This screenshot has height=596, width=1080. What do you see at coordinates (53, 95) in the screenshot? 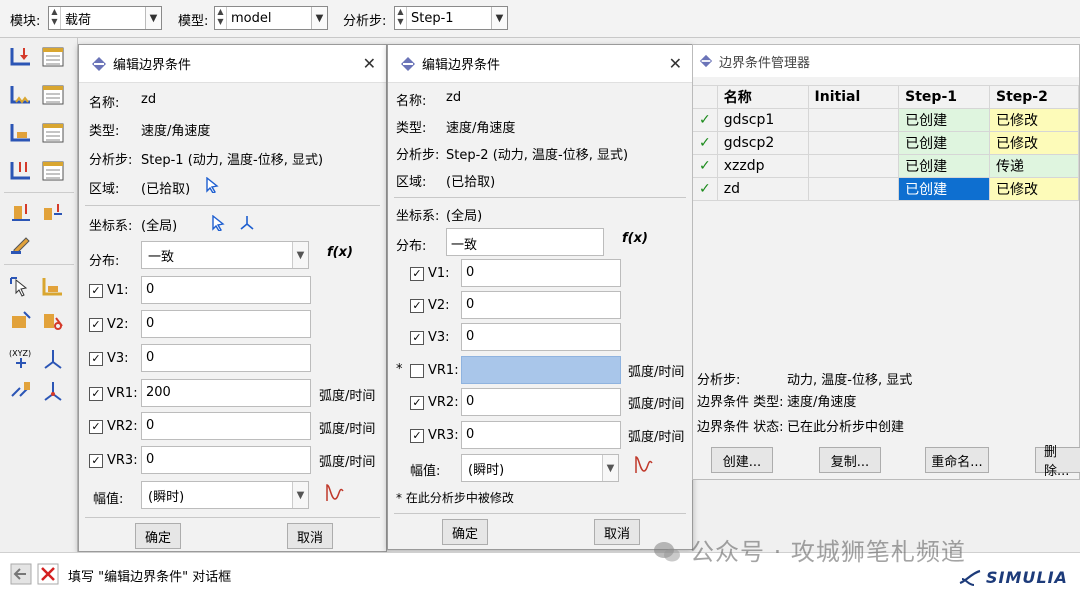
I see `bc-manager-icon` at bounding box center [53, 95].